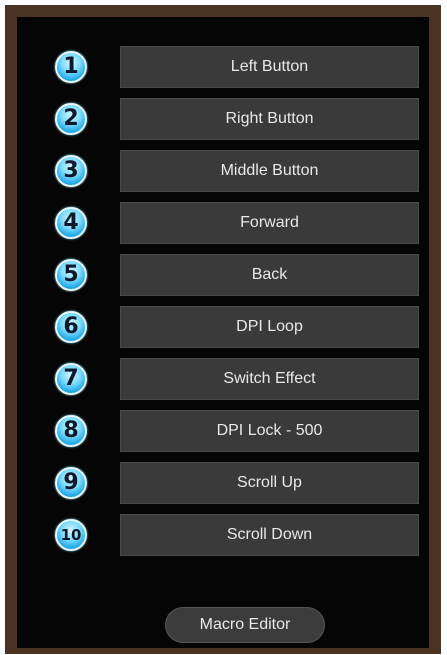 This screenshot has width=447, height=655. Describe the element at coordinates (269, 379) in the screenshot. I see `assign-switch-effect-button: Switch Effect` at that location.